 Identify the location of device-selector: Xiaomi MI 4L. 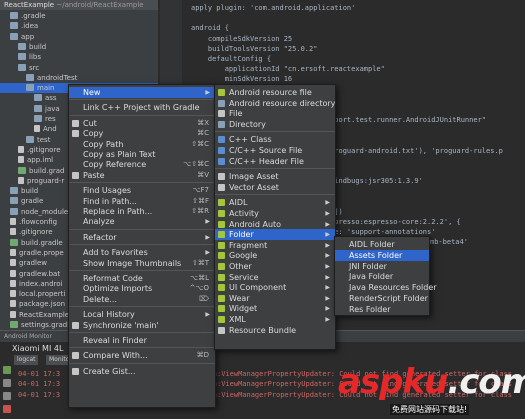
(37, 348).